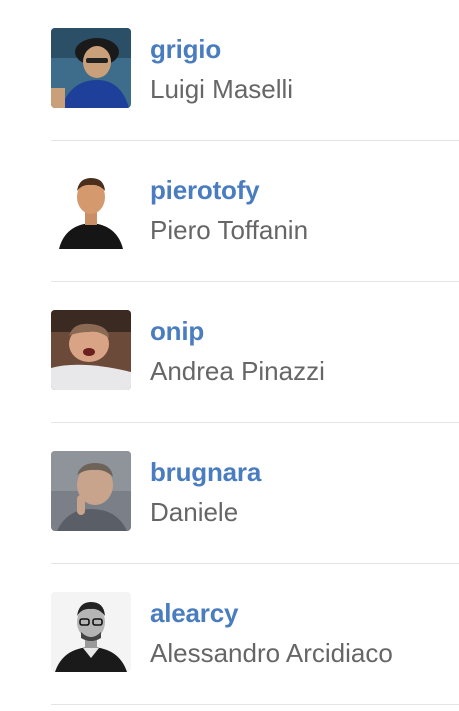  I want to click on username-link: alearcy, so click(194, 613).